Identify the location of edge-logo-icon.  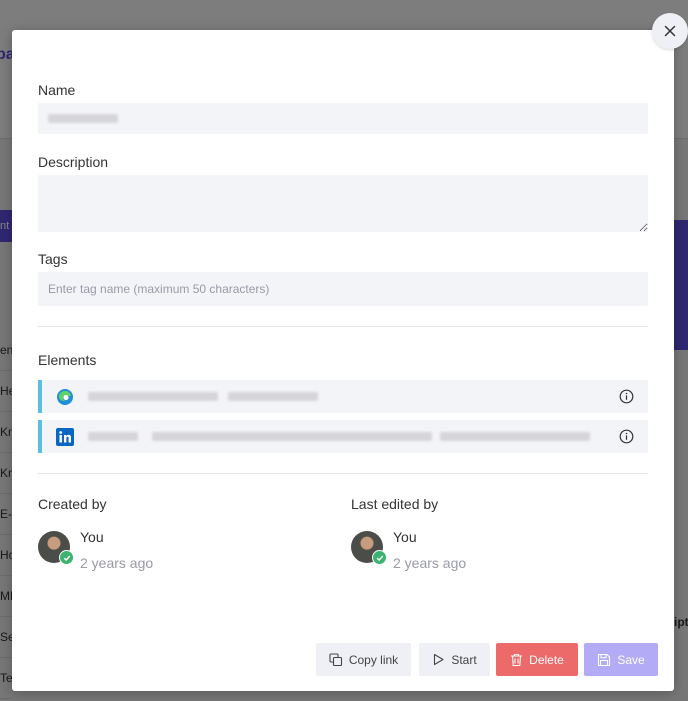
(65, 397).